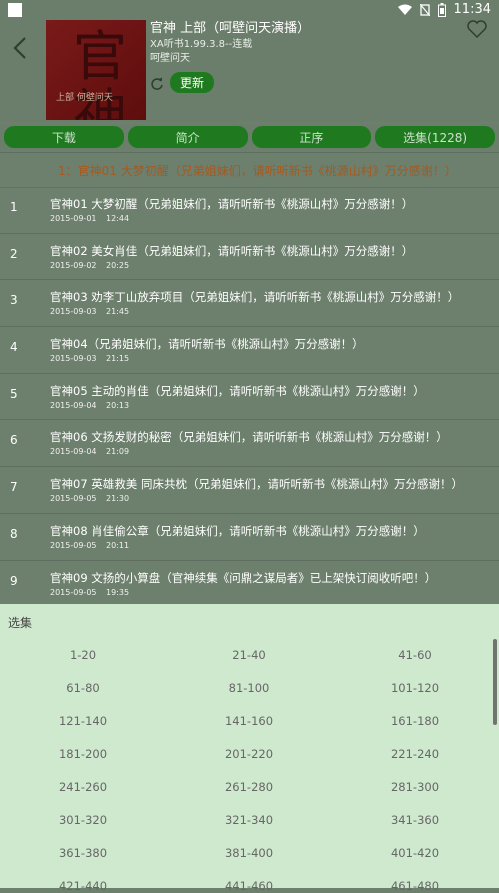 The height and width of the screenshot is (893, 499). Describe the element at coordinates (118, 592) in the screenshot. I see `episode-time: 19:35` at that location.